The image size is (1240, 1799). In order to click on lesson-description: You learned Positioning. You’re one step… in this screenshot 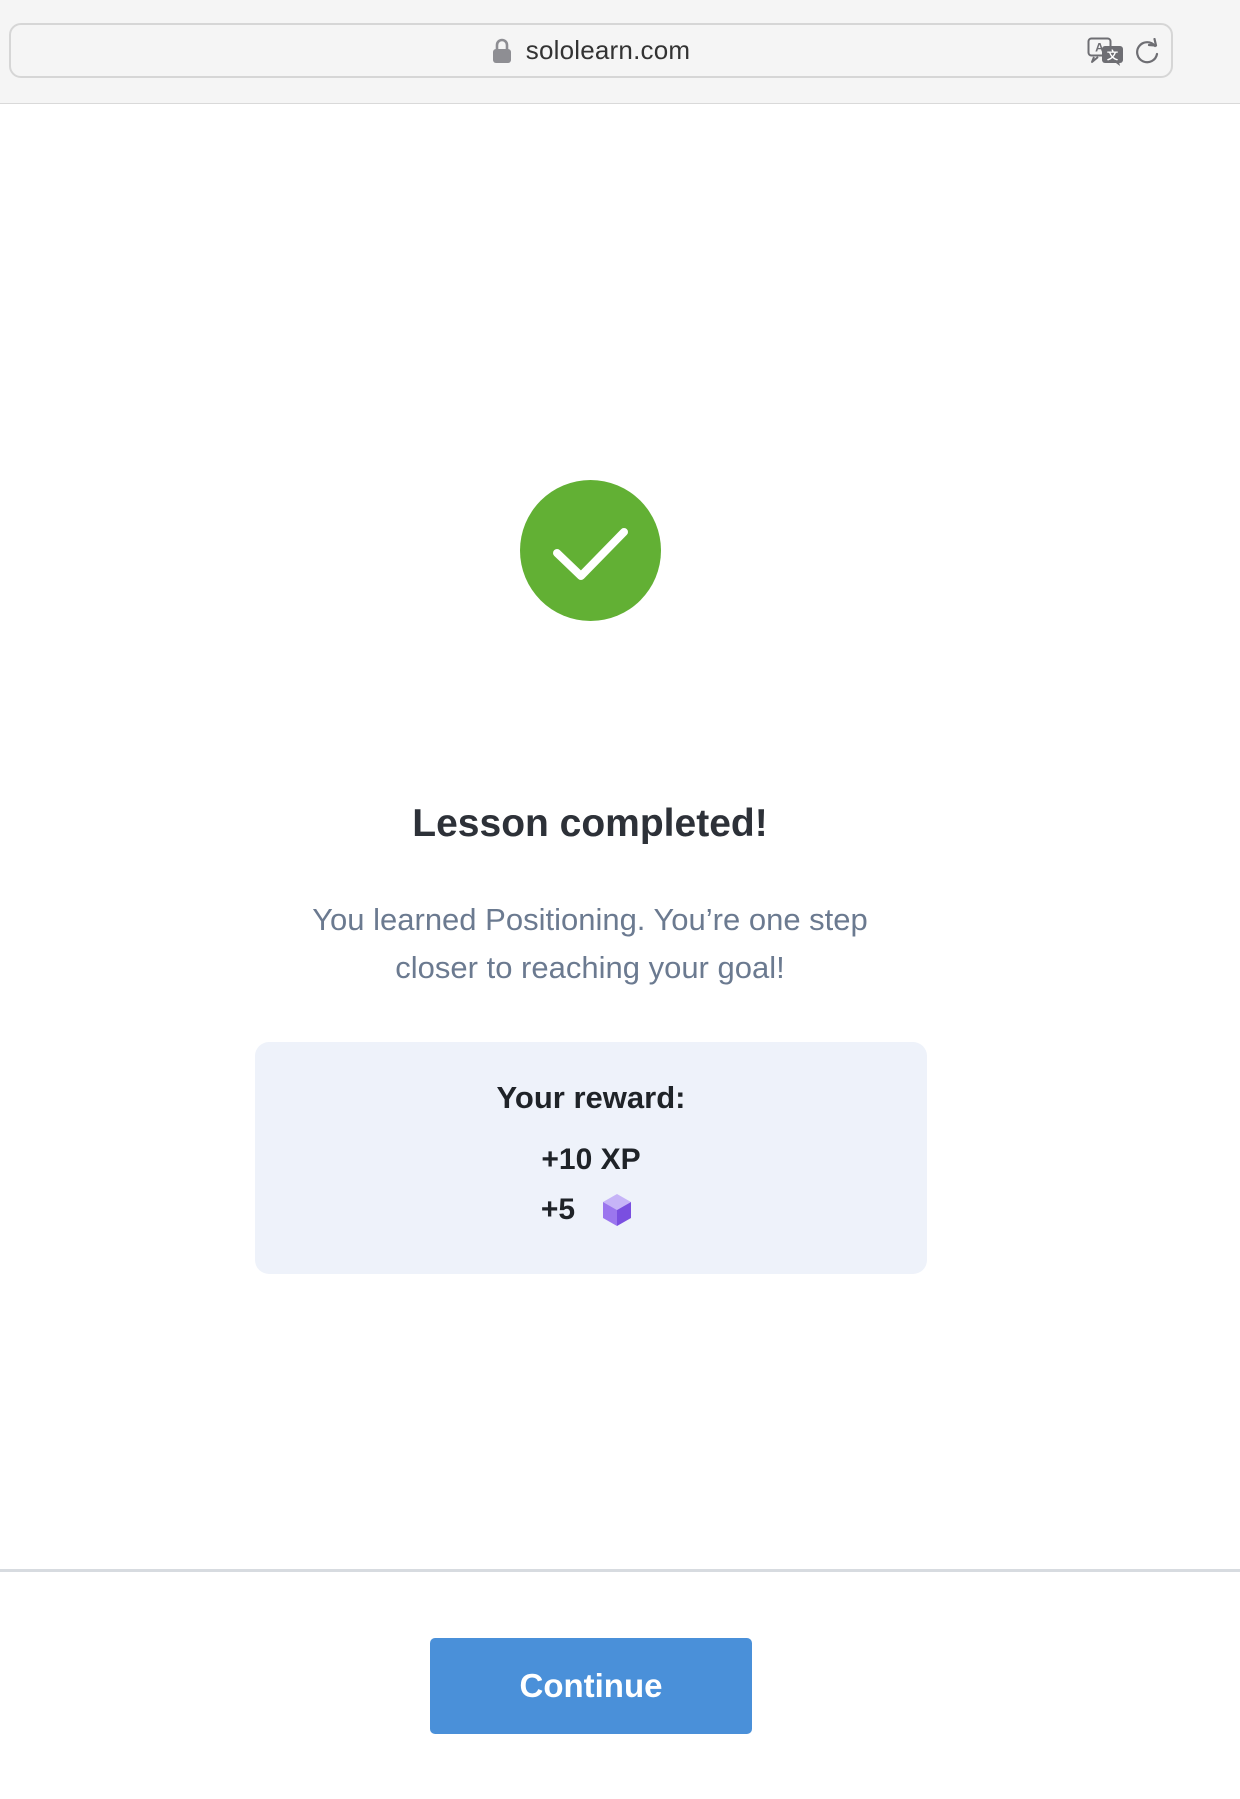, I will do `click(590, 943)`.